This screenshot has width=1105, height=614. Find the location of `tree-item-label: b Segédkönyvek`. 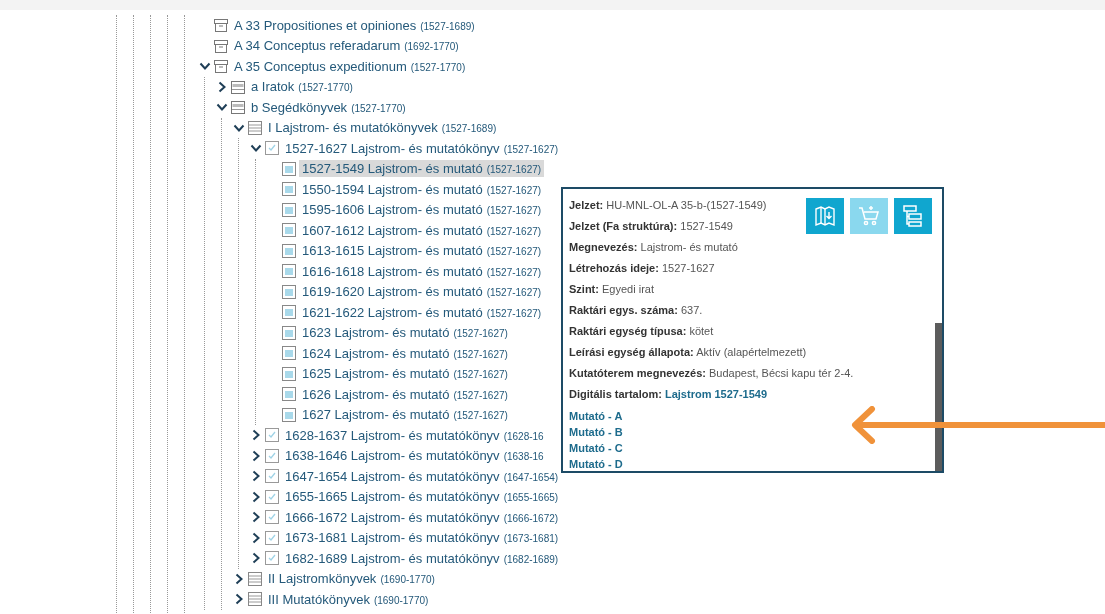

tree-item-label: b Segédkönyvek is located at coordinates (299, 107).